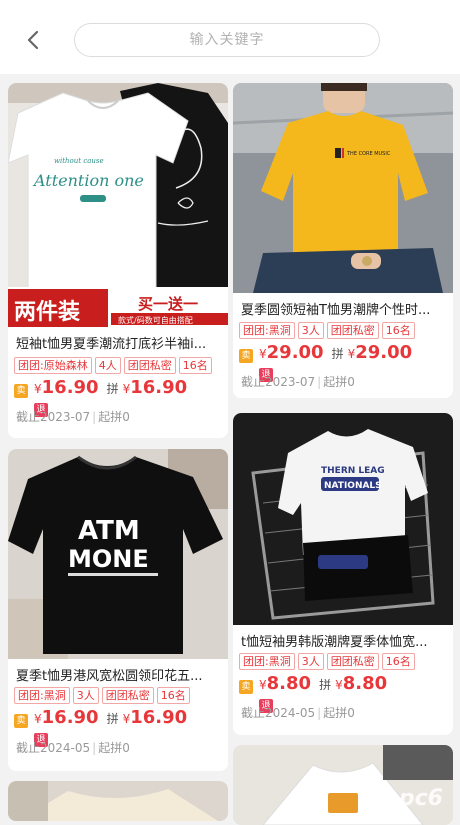  I want to click on shirt-print-2: NATIONALS, so click(353, 486).